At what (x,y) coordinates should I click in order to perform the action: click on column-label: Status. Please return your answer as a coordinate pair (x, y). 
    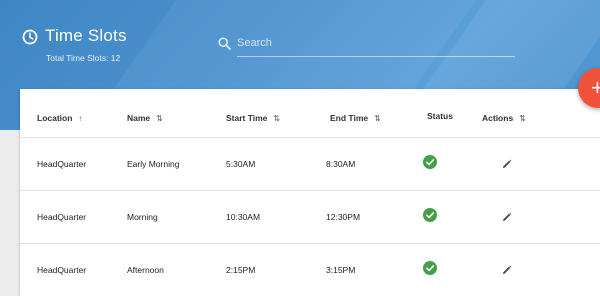
    Looking at the image, I should click on (440, 116).